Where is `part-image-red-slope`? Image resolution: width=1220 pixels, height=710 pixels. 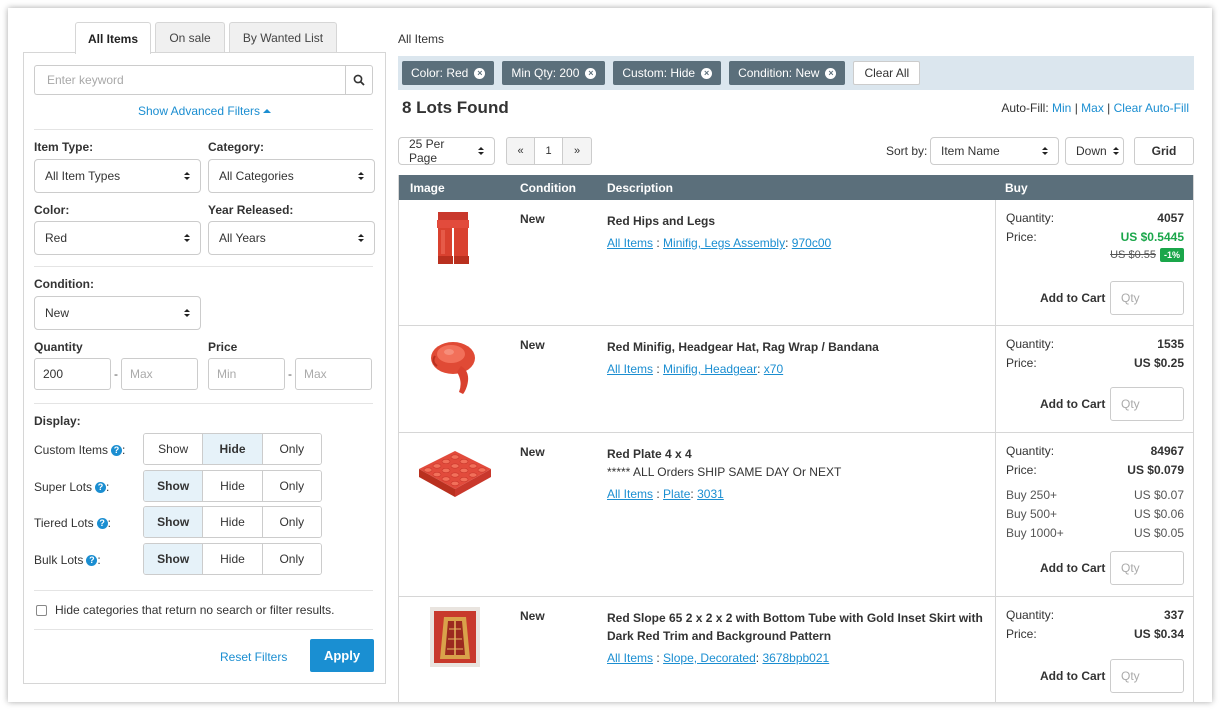 part-image-red-slope is located at coordinates (455, 637).